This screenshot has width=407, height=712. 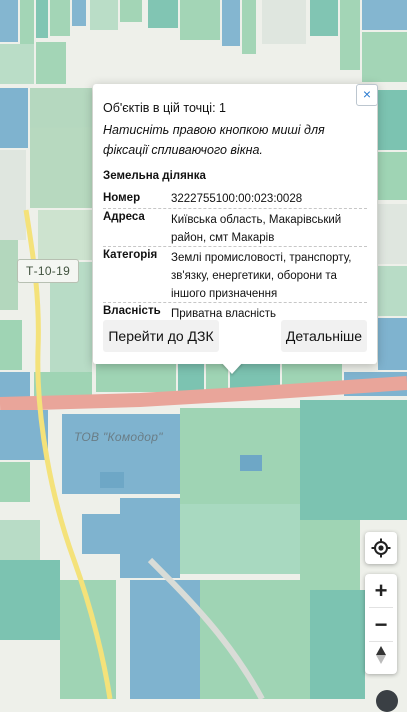 I want to click on zoom-out-button: −, so click(x=381, y=624).